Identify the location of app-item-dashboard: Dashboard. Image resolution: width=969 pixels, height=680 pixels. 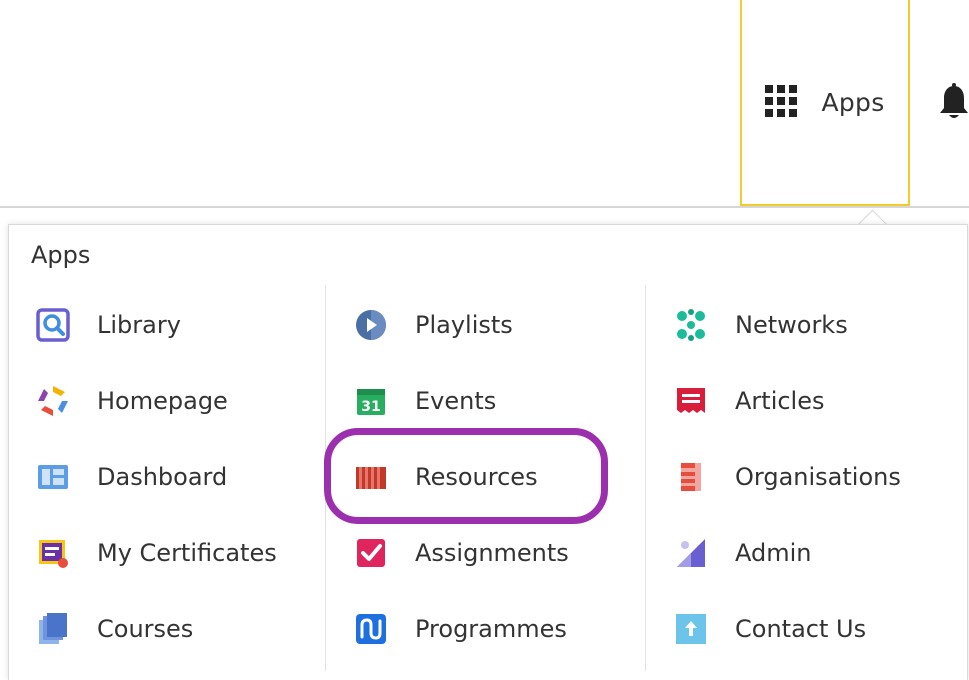
(179, 477).